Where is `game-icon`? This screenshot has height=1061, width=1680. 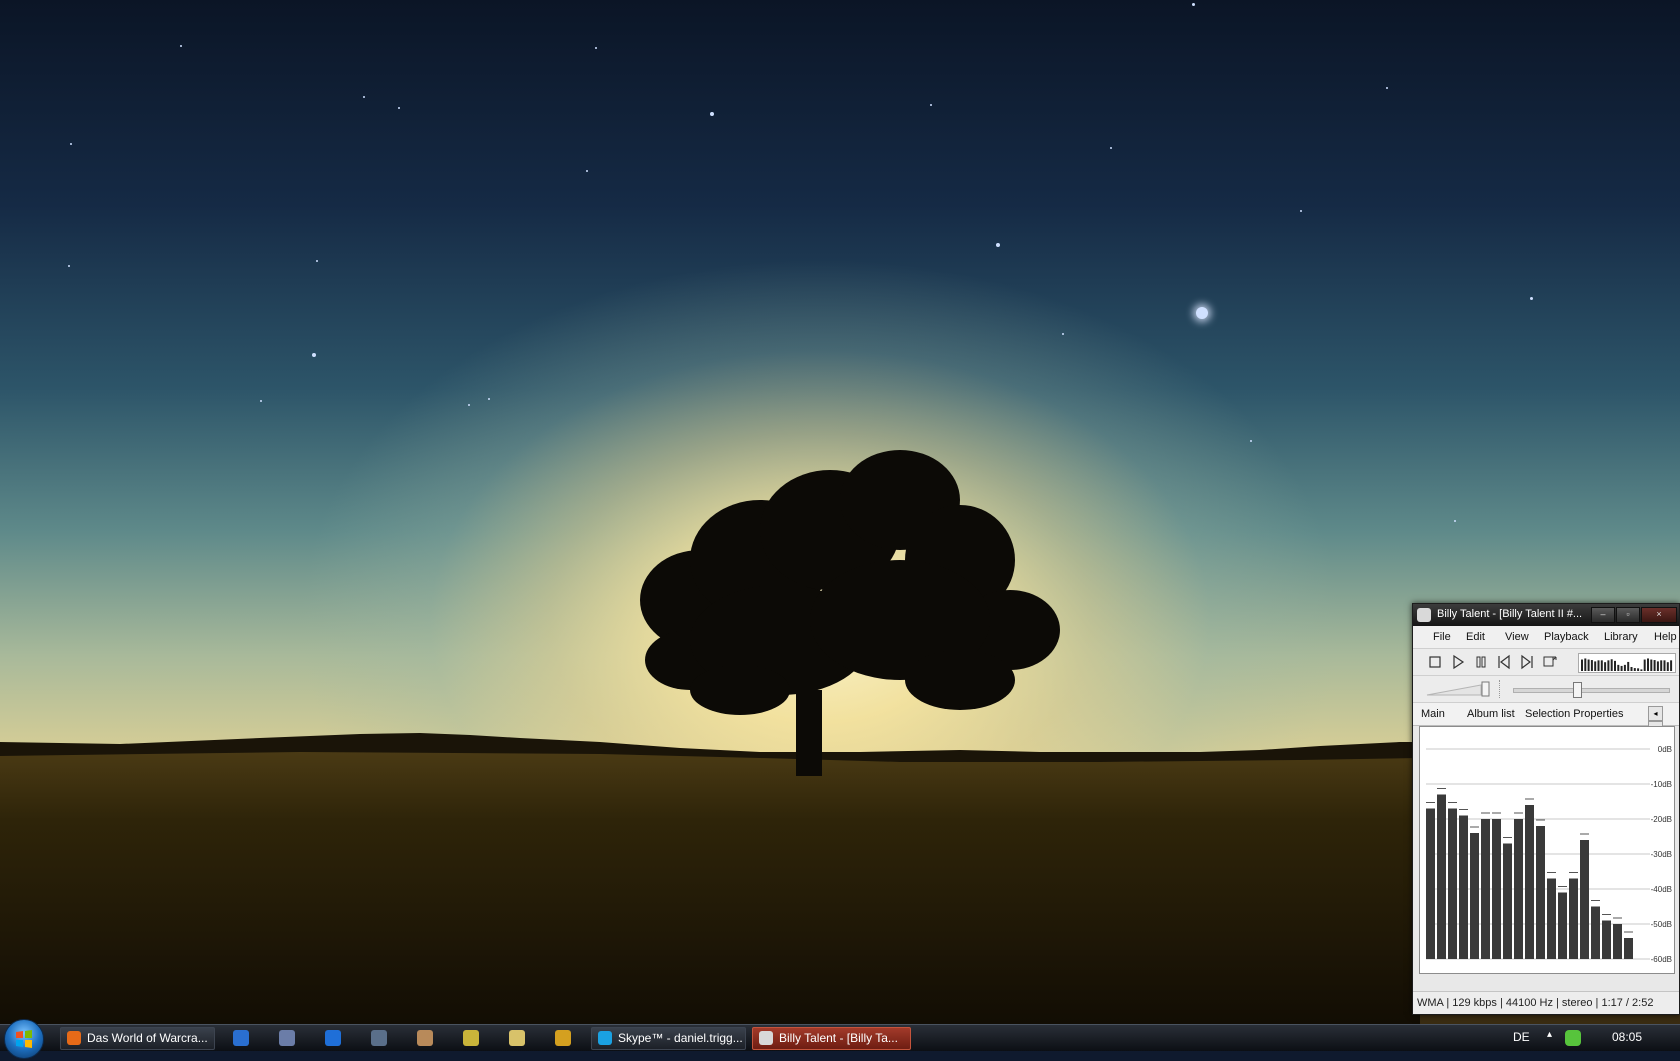
game-icon is located at coordinates (425, 1038).